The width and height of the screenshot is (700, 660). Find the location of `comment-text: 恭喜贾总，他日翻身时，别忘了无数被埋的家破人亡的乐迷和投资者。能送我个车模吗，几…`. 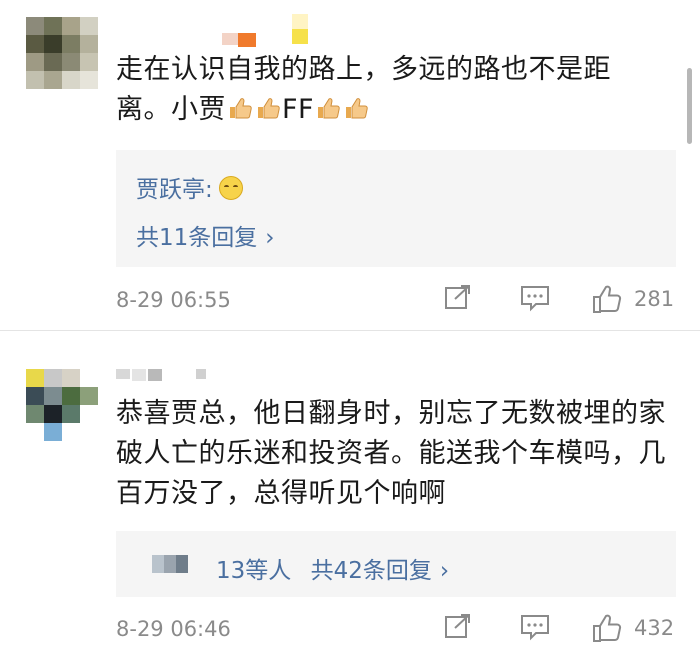

comment-text: 恭喜贾总，他日翻身时，别忘了无数被埋的家破人亡的乐迷和投资者。能送我个车模吗，几… is located at coordinates (391, 453).